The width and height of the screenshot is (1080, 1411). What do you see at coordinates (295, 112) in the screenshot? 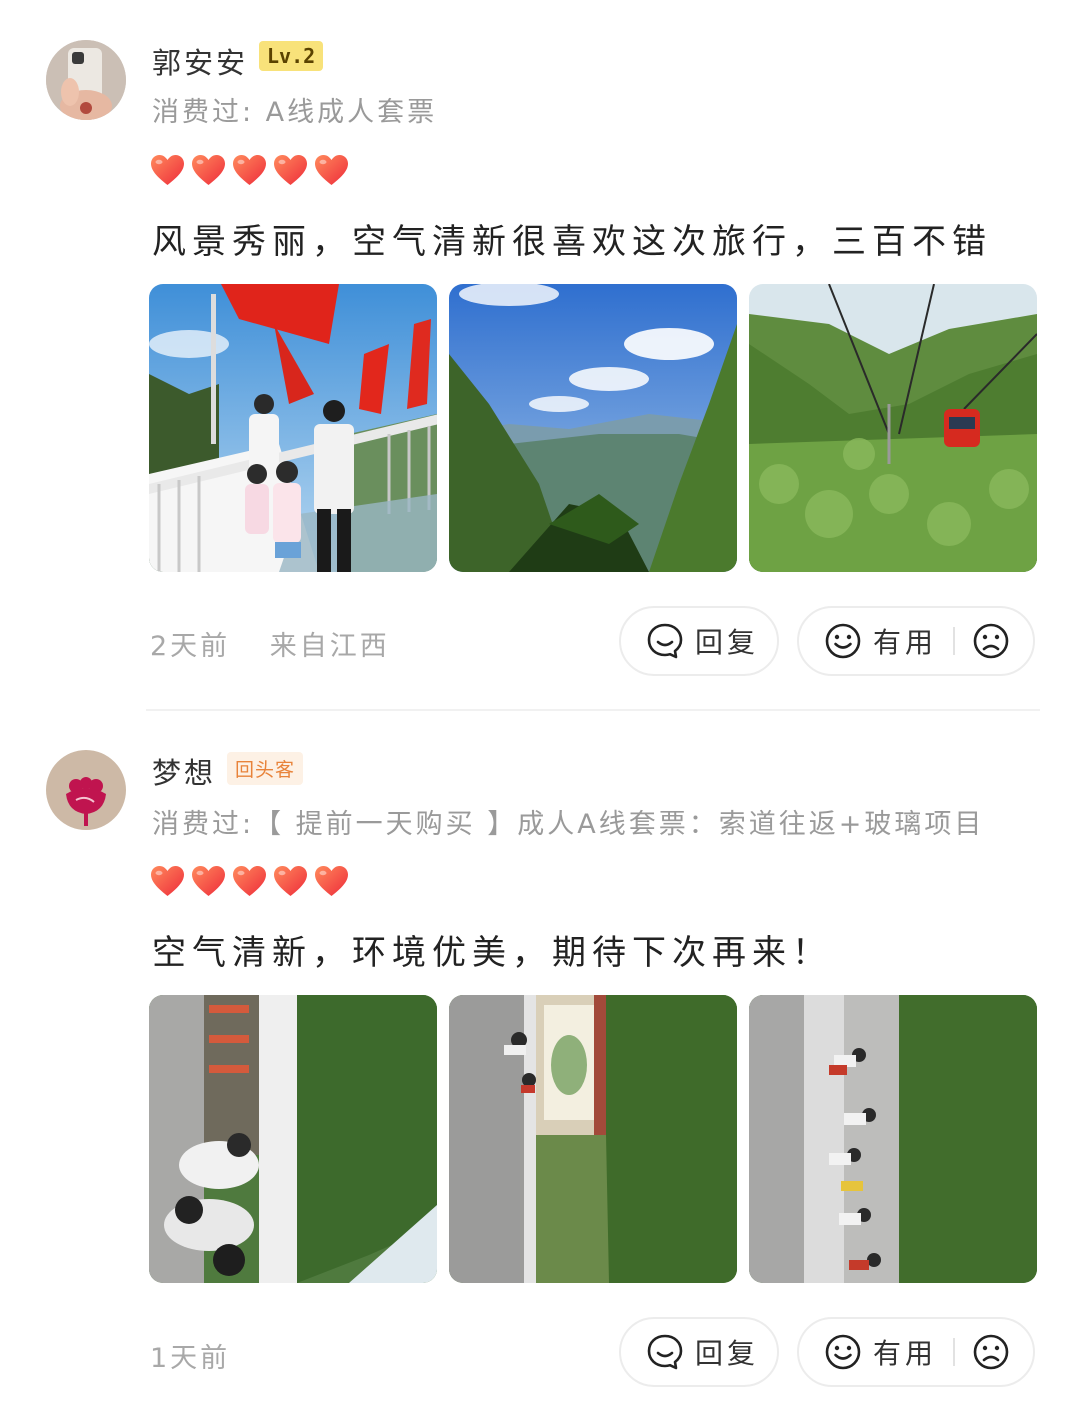
I see `consumed-product: 消费过: A线成人套票` at bounding box center [295, 112].